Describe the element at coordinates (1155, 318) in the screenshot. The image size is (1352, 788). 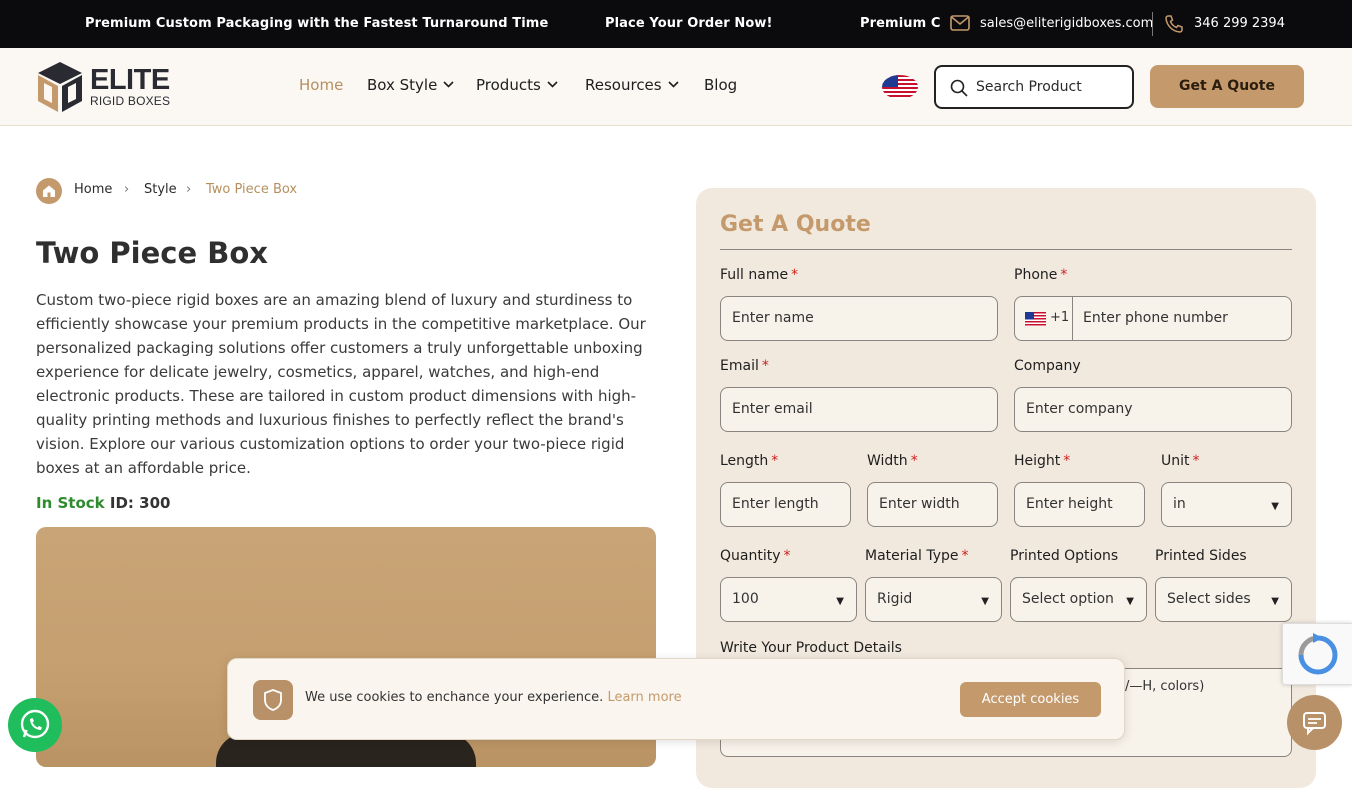
I see `field-placeholder: Enter phone number` at that location.